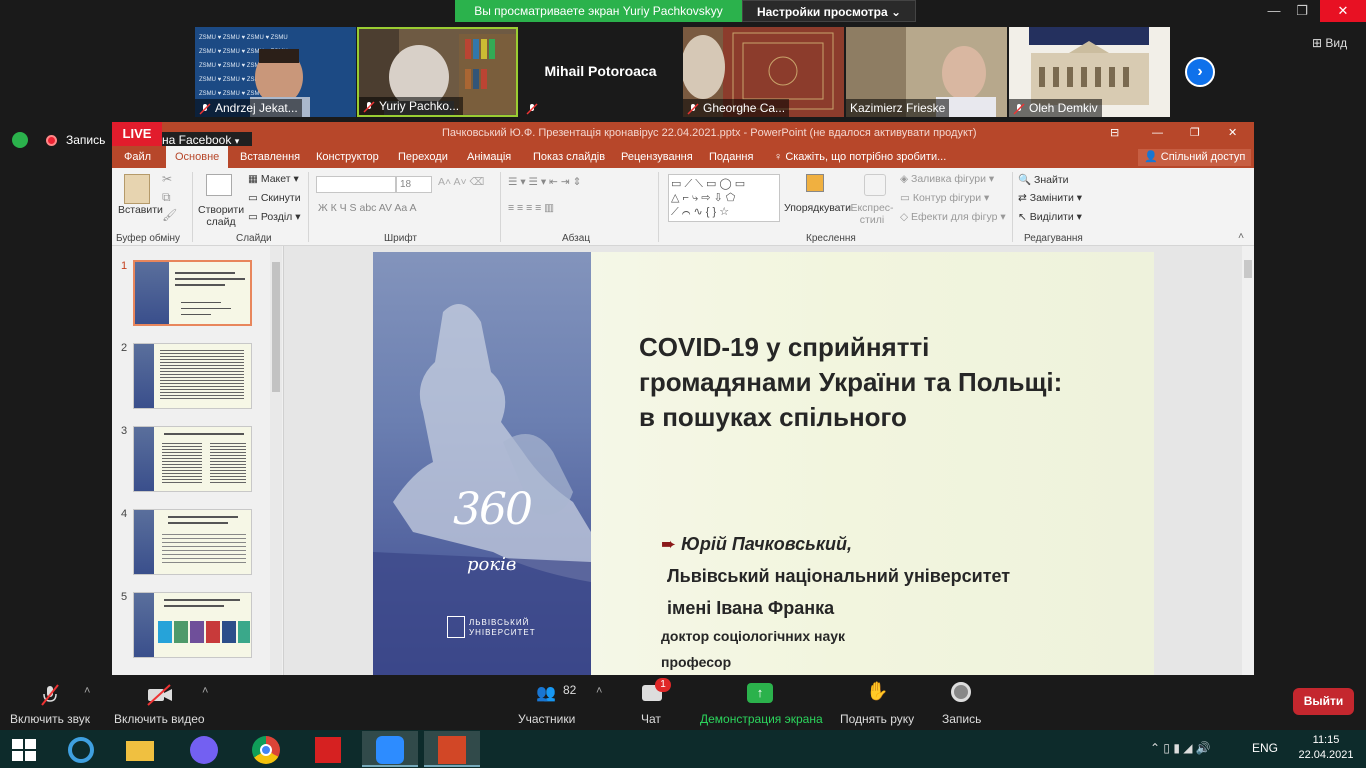 This screenshot has height=768, width=1366. I want to click on replace-button: ⇄ Замінити ▾, so click(1050, 198).